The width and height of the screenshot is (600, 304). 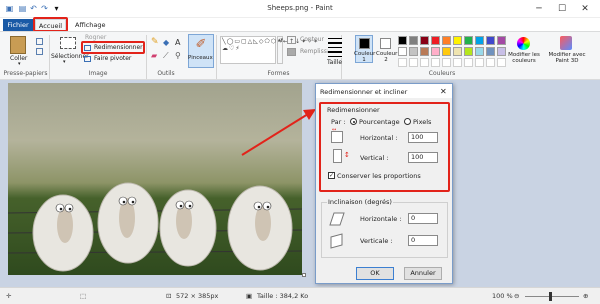 What do you see at coordinates (562, 9) in the screenshot?
I see `maximize-button: ☐` at bounding box center [562, 9].